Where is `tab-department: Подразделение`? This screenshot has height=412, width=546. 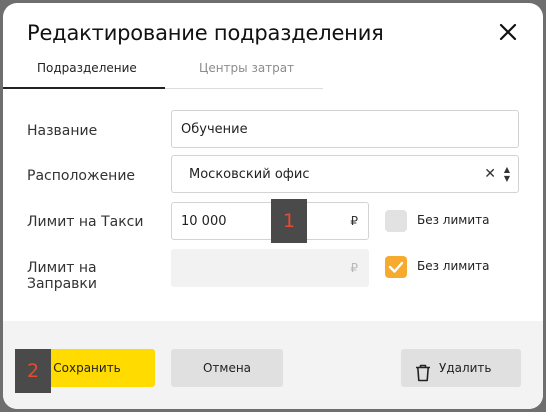 tab-department: Подразделение is located at coordinates (87, 68).